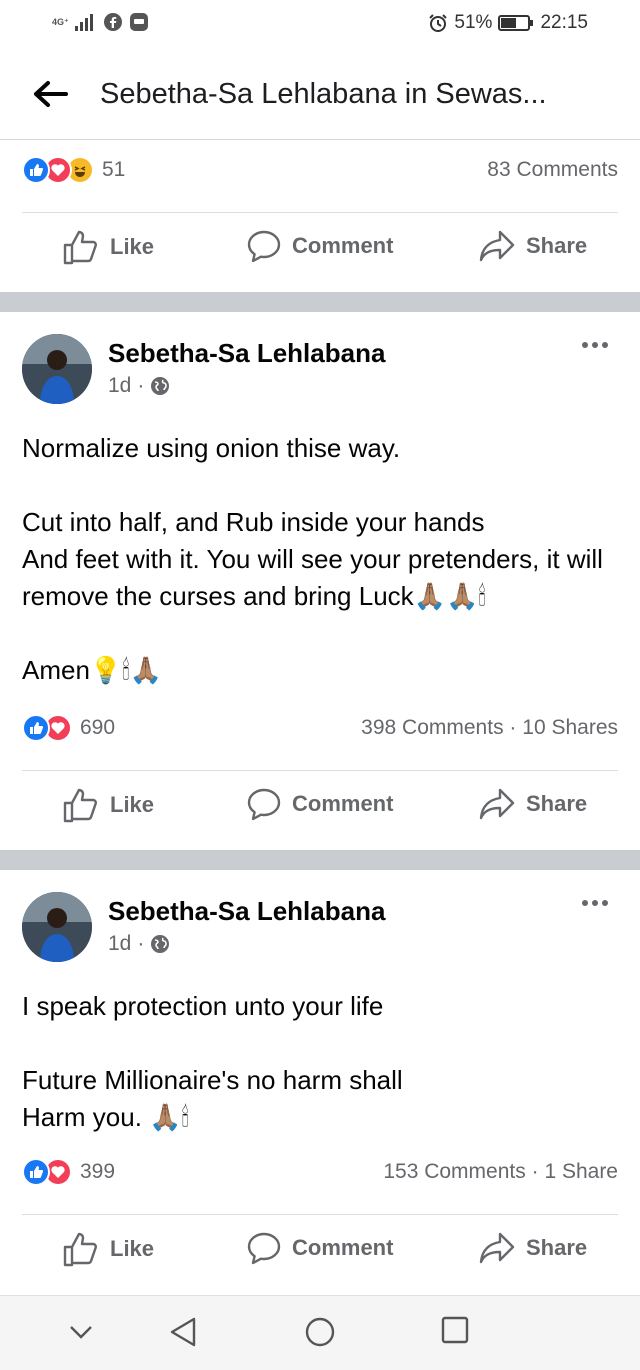 The image size is (640, 1370). What do you see at coordinates (60, 21) in the screenshot?
I see `network-type: 4G⁺` at bounding box center [60, 21].